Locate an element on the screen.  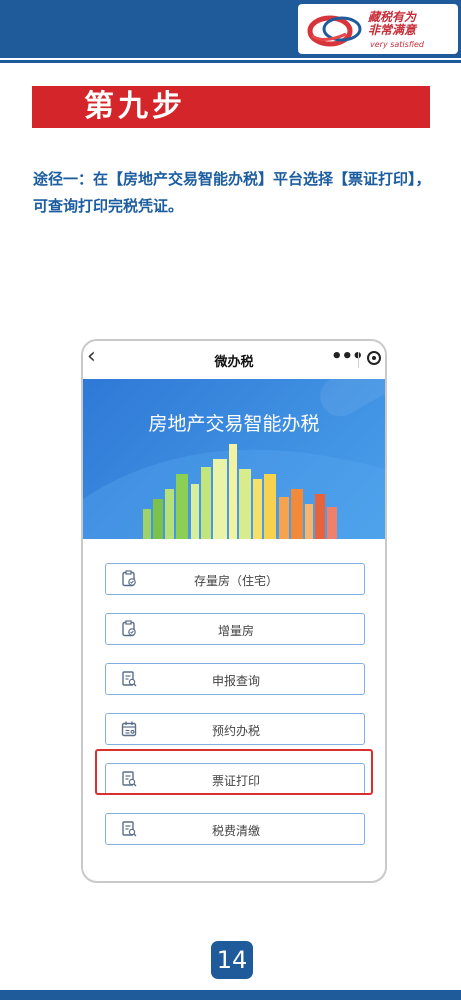
menu-item-declaration-query: 申报查询 is located at coordinates (235, 679).